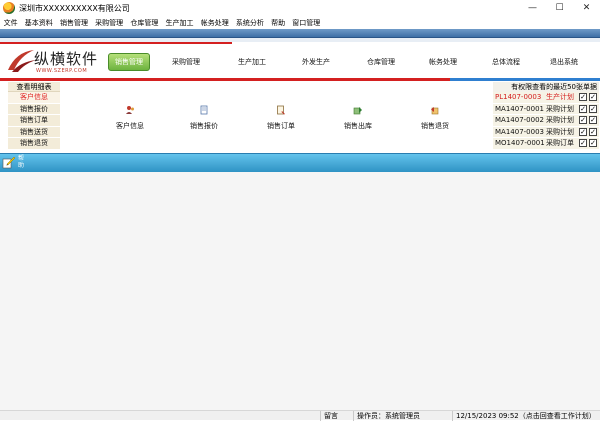  I want to click on func-return: 销售退货, so click(435, 116).